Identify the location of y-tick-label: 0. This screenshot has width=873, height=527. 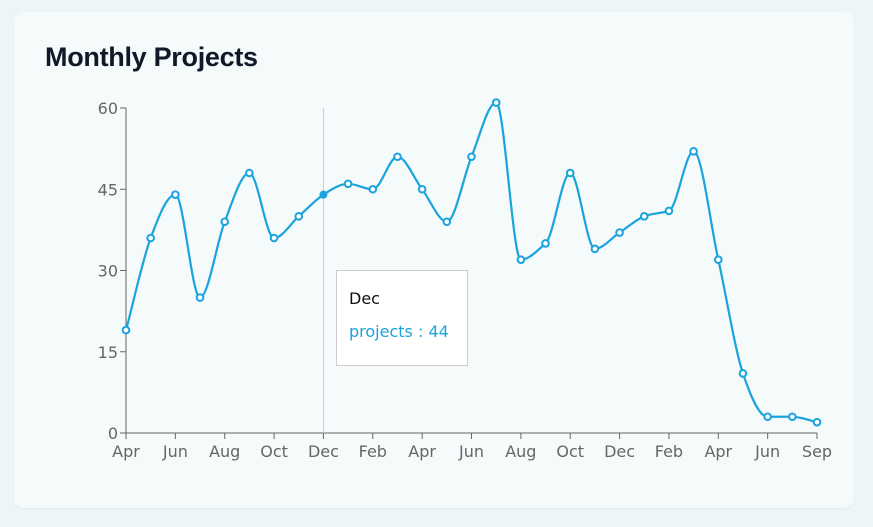
(113, 433).